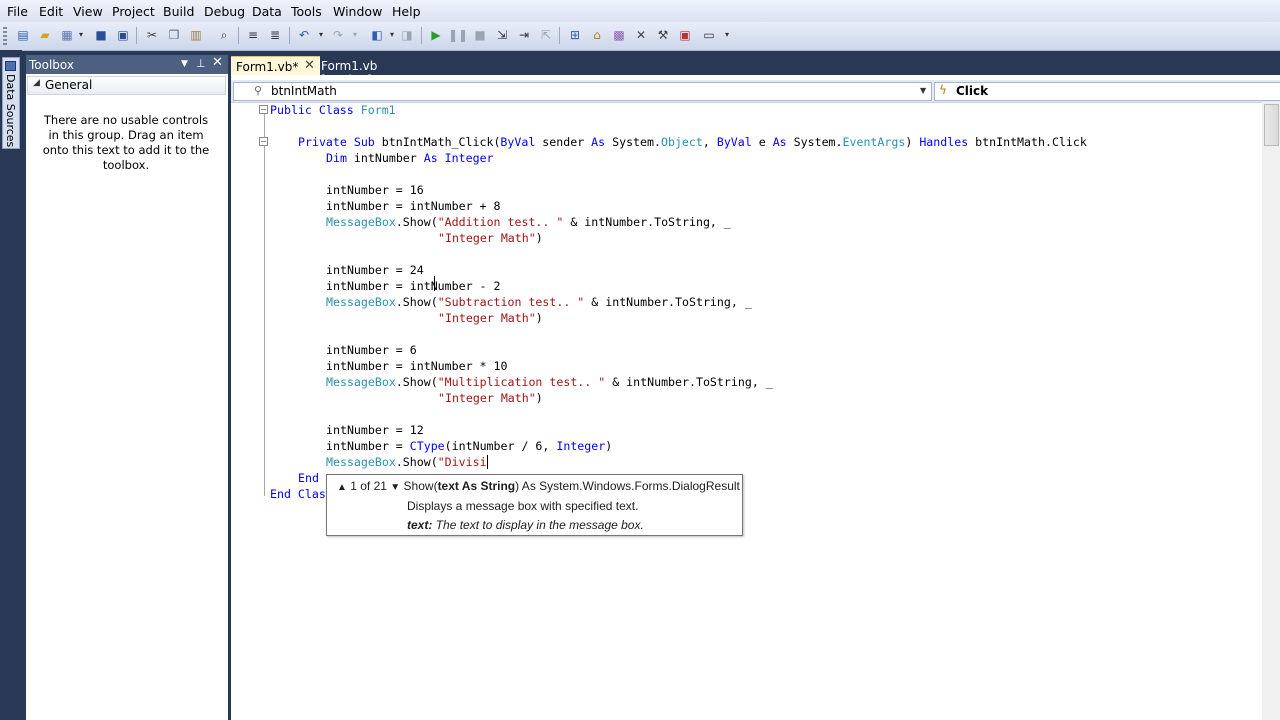 Image resolution: width=1280 pixels, height=720 pixels. Describe the element at coordinates (178, 11) in the screenshot. I see `menu-build: Build` at that location.